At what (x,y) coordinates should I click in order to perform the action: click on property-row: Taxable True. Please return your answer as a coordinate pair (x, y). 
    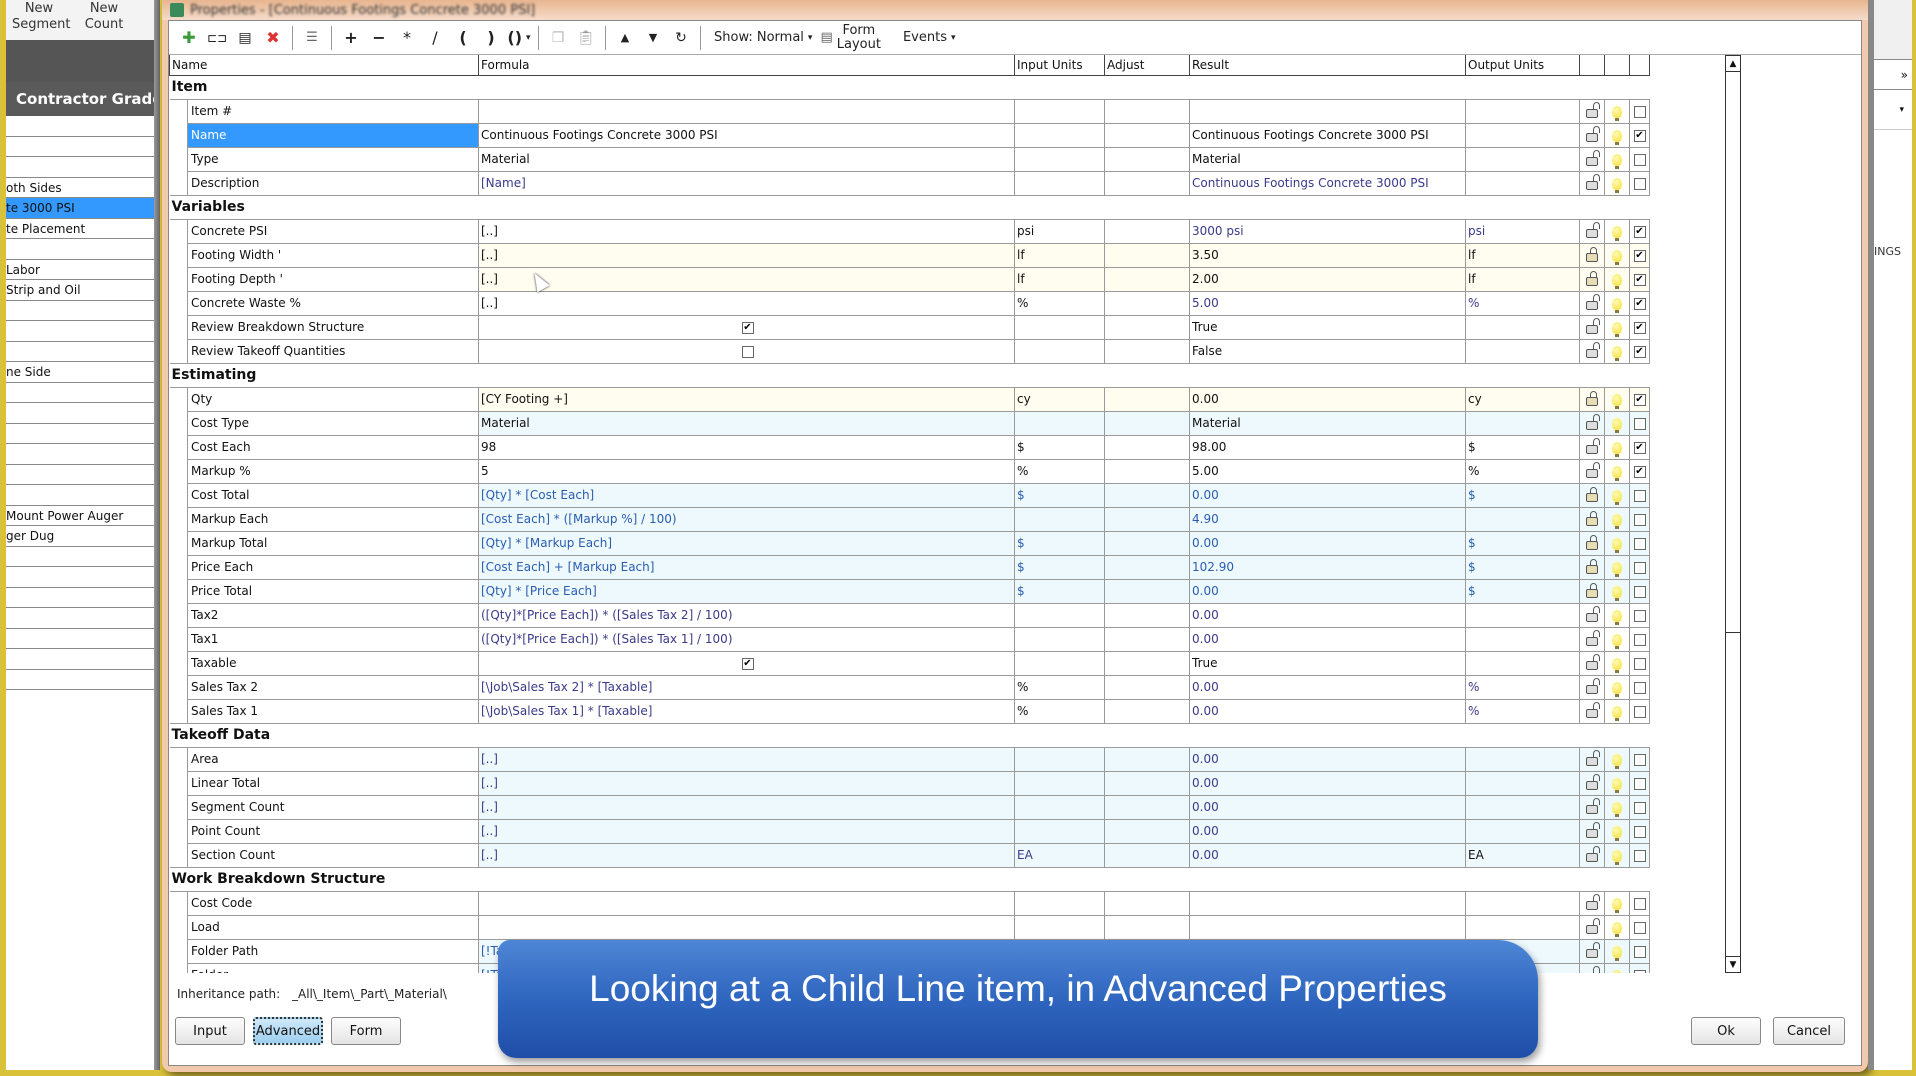
    Looking at the image, I should click on (909, 663).